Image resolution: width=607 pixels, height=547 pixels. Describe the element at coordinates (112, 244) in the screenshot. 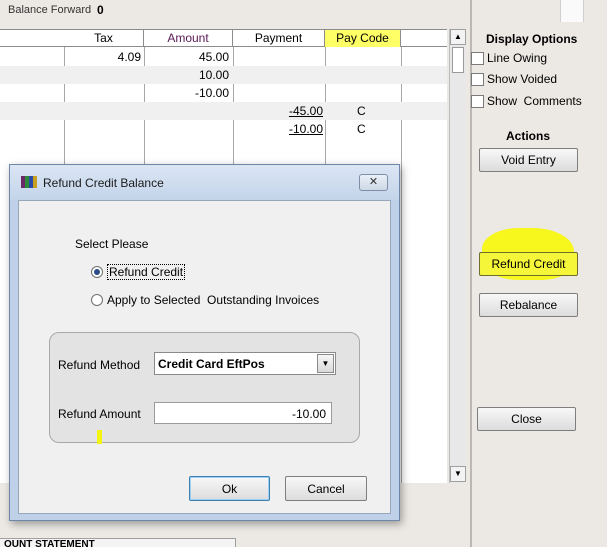

I see `select-prompt: Select Please` at that location.